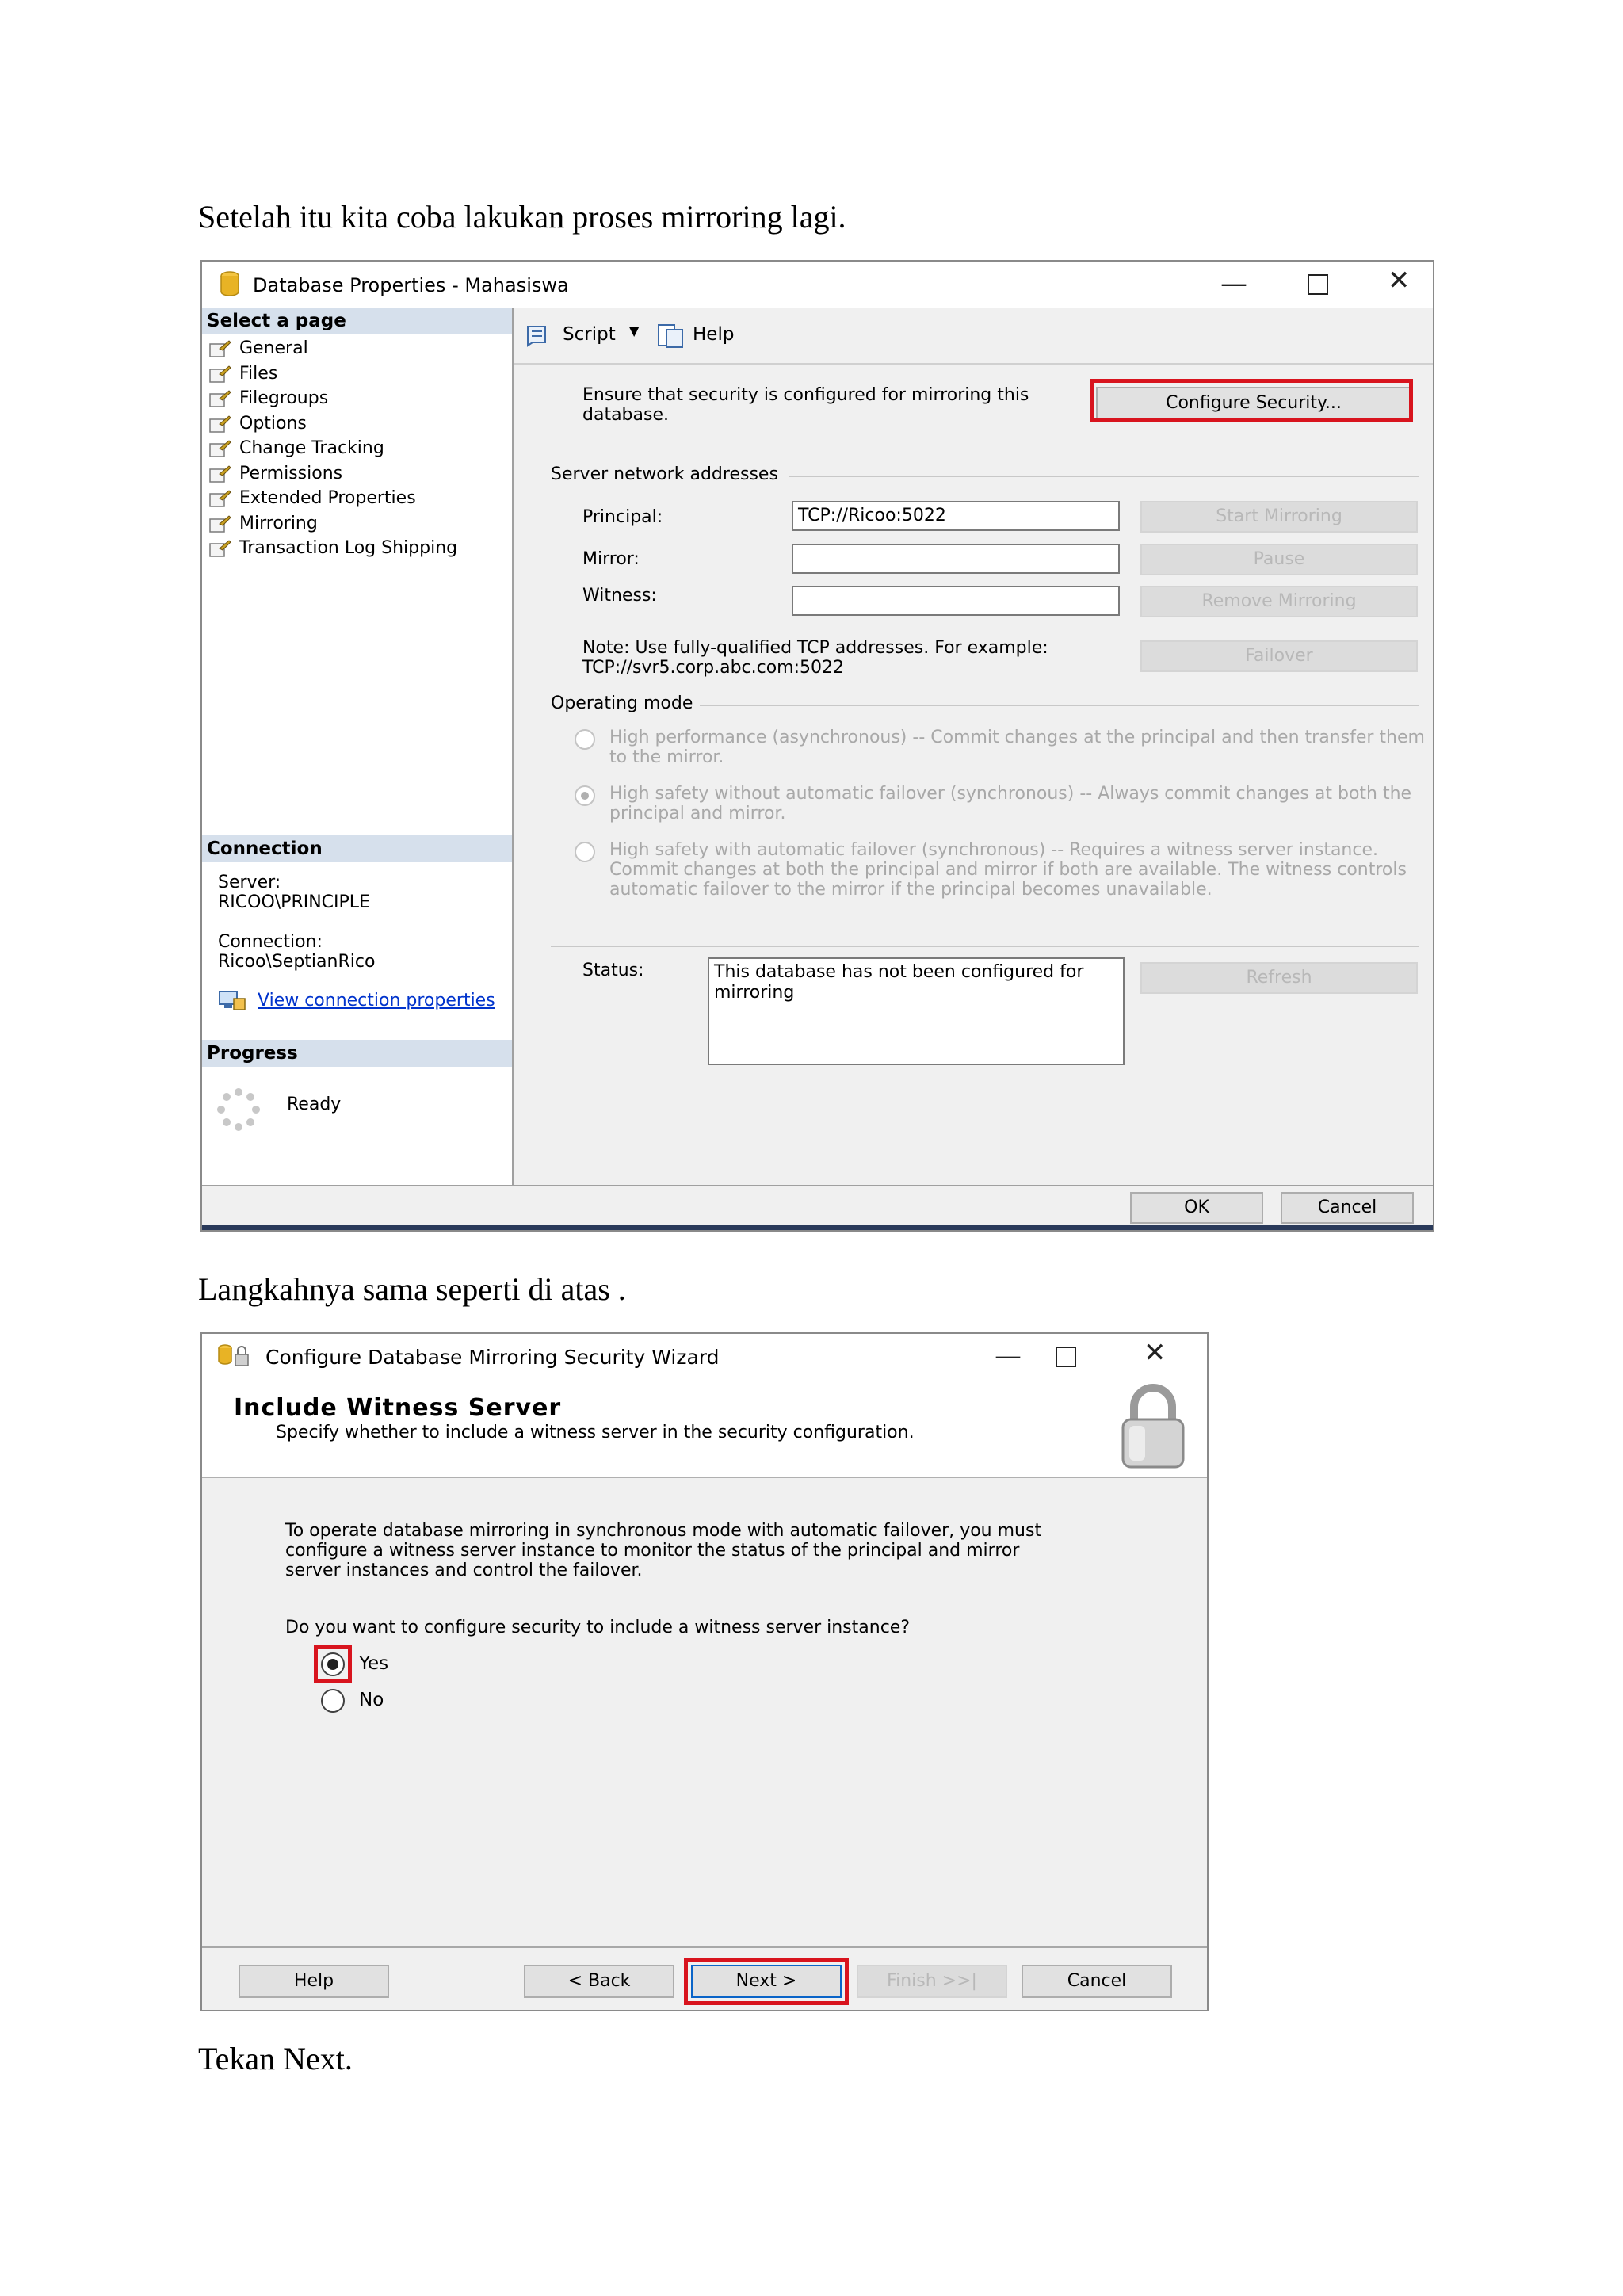  What do you see at coordinates (412, 1289) in the screenshot?
I see `paragraph-2: Langkahnya sama seperti di atas .` at bounding box center [412, 1289].